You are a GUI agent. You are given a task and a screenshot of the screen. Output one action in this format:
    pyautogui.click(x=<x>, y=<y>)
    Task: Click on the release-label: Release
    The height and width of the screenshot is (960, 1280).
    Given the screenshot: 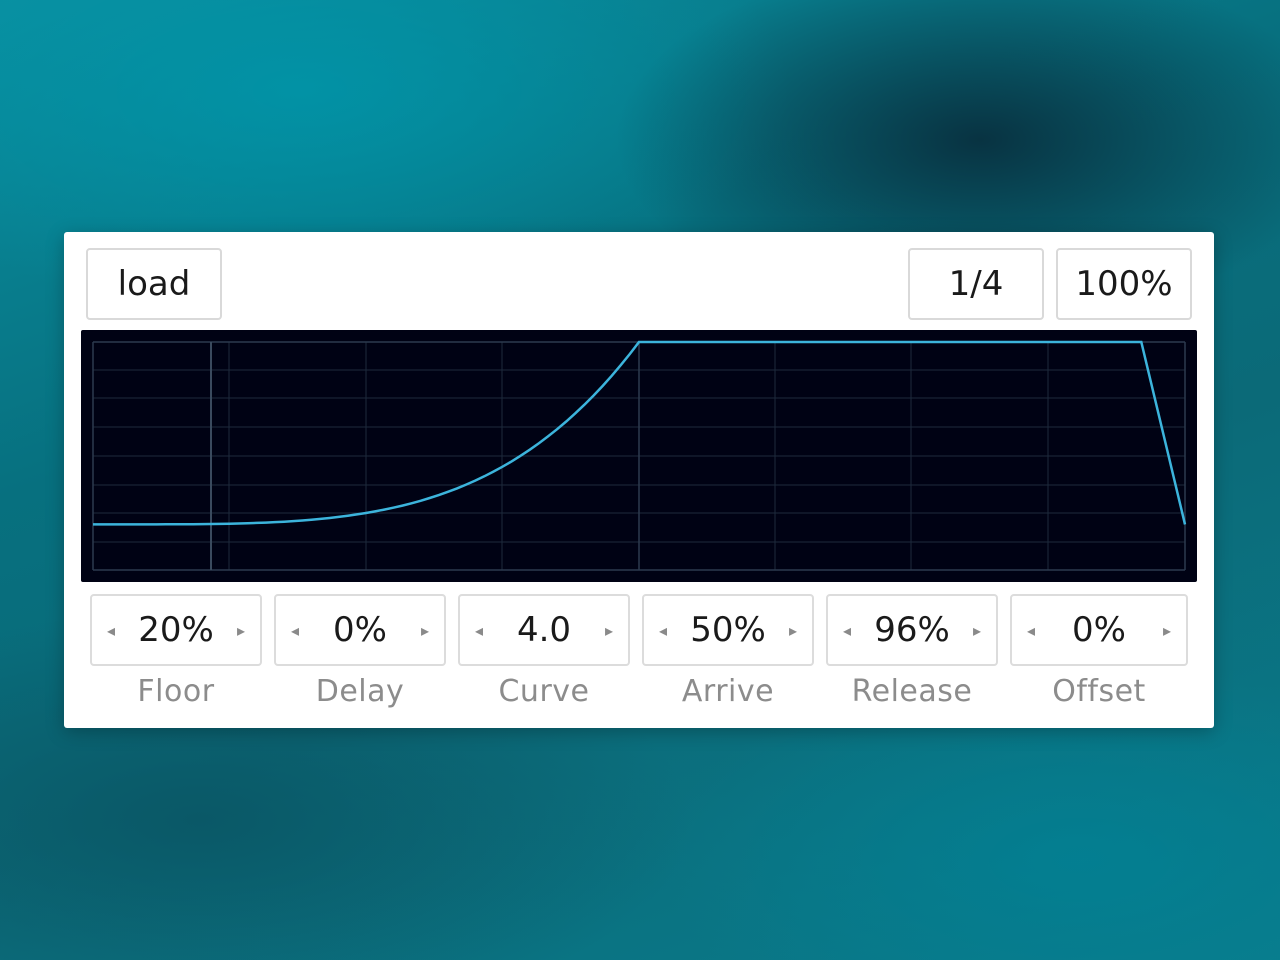 What is the action you would take?
    pyautogui.click(x=912, y=691)
    